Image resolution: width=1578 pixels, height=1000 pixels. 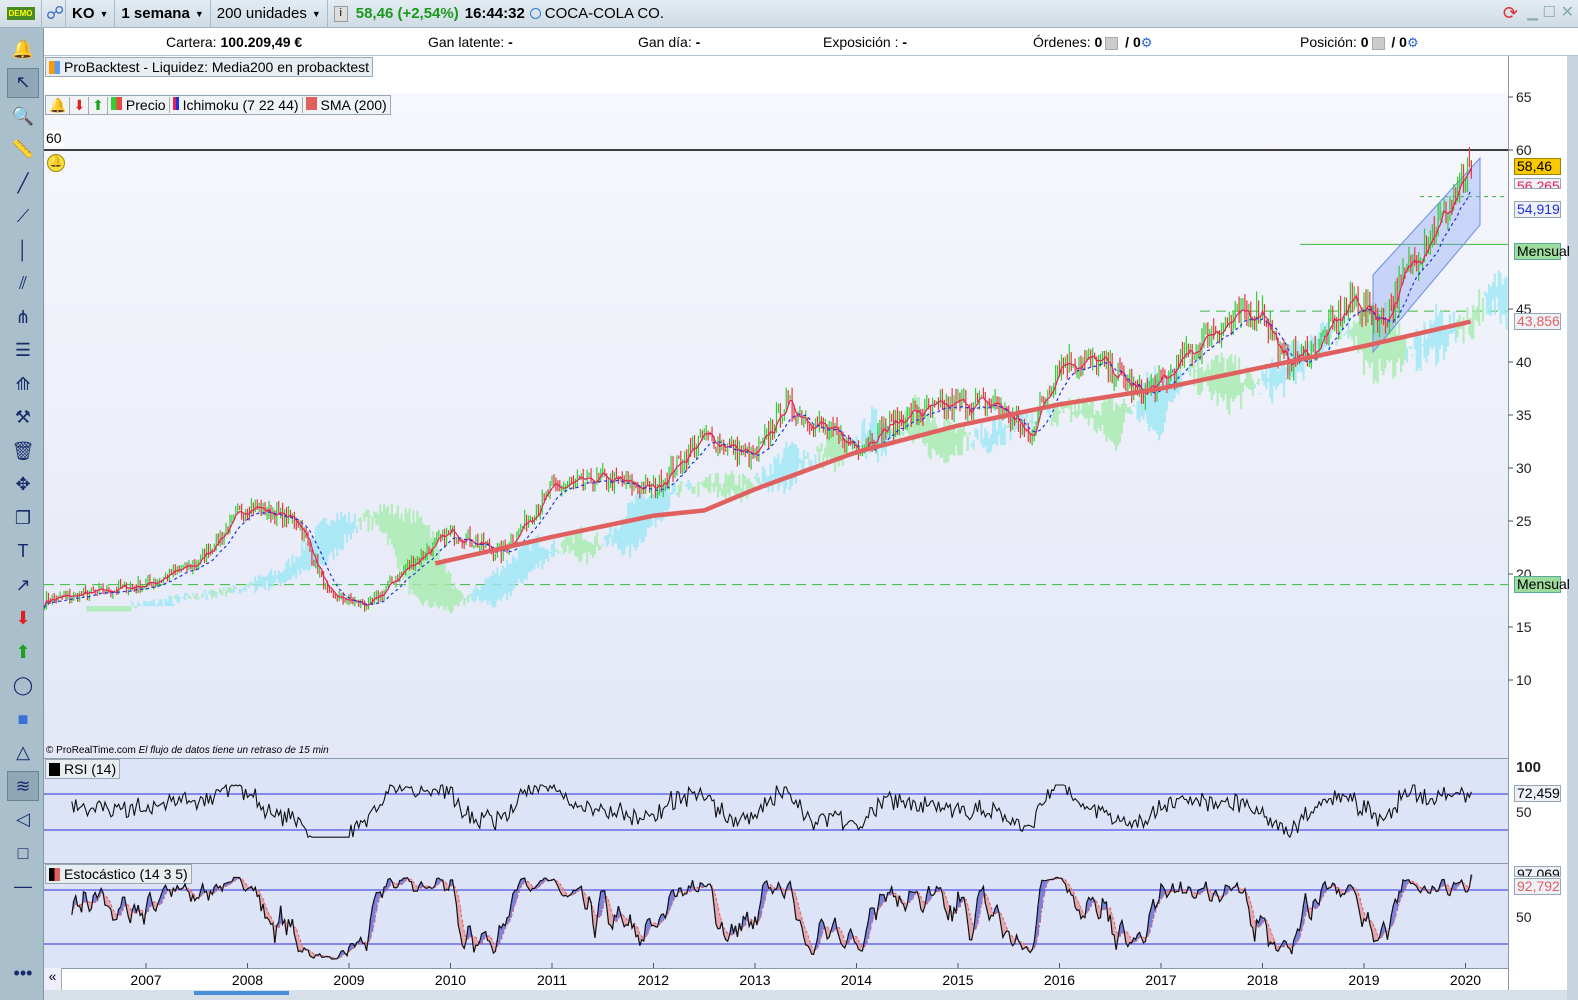 What do you see at coordinates (1524, 627) in the screenshot?
I see `y-tick-label: 15` at bounding box center [1524, 627].